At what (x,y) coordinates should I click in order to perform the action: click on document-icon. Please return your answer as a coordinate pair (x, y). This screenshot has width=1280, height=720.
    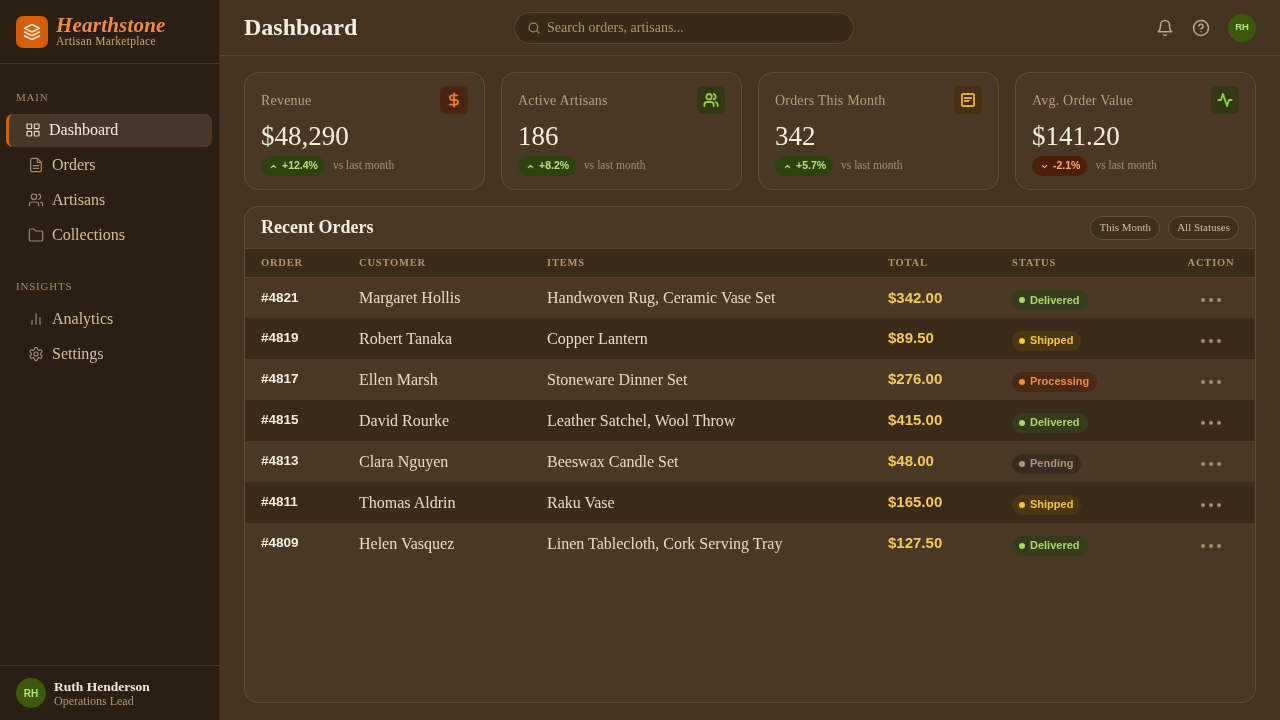
    Looking at the image, I should click on (36, 165).